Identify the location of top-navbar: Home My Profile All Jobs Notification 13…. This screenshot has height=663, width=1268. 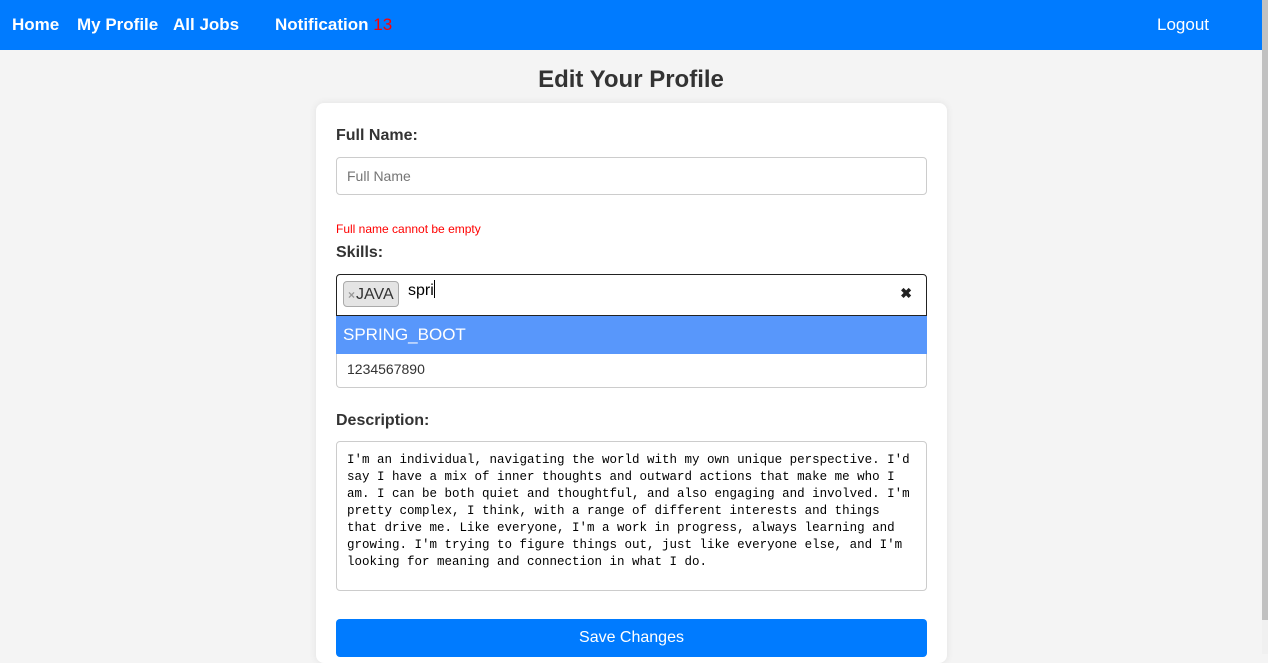
(631, 25).